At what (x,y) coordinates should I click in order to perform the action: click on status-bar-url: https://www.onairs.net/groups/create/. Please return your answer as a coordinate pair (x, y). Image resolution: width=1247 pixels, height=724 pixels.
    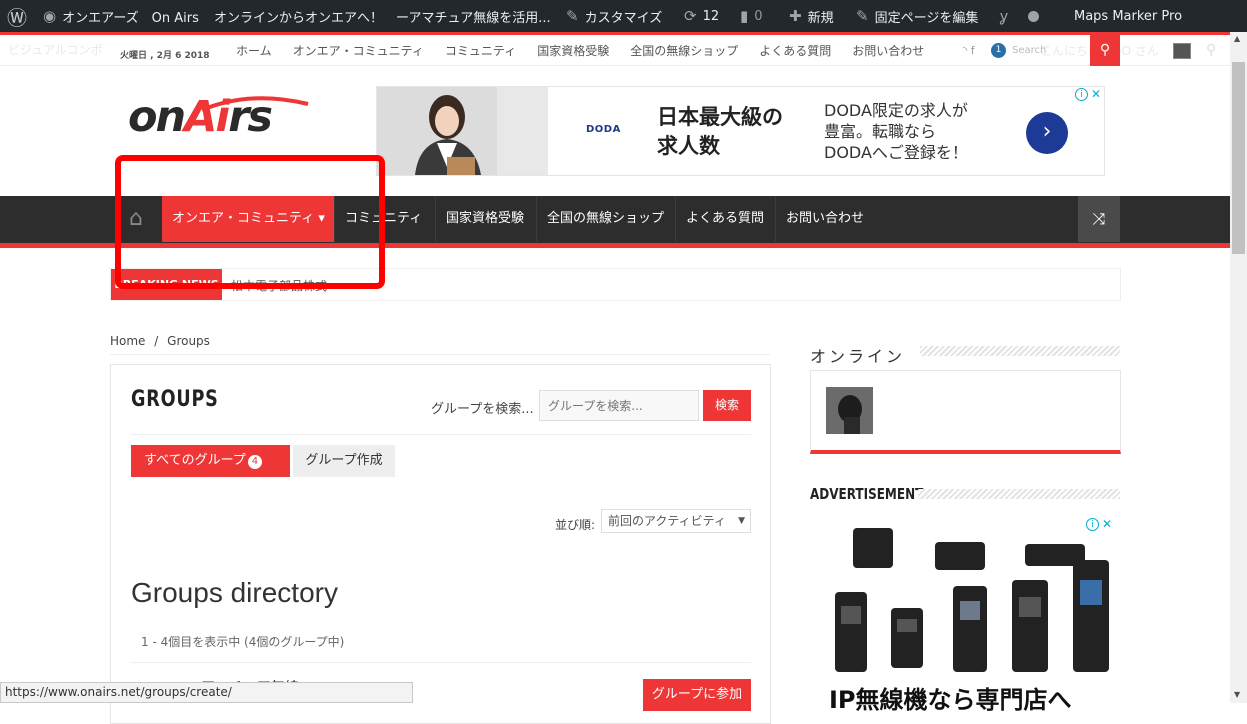
    Looking at the image, I should click on (206, 692).